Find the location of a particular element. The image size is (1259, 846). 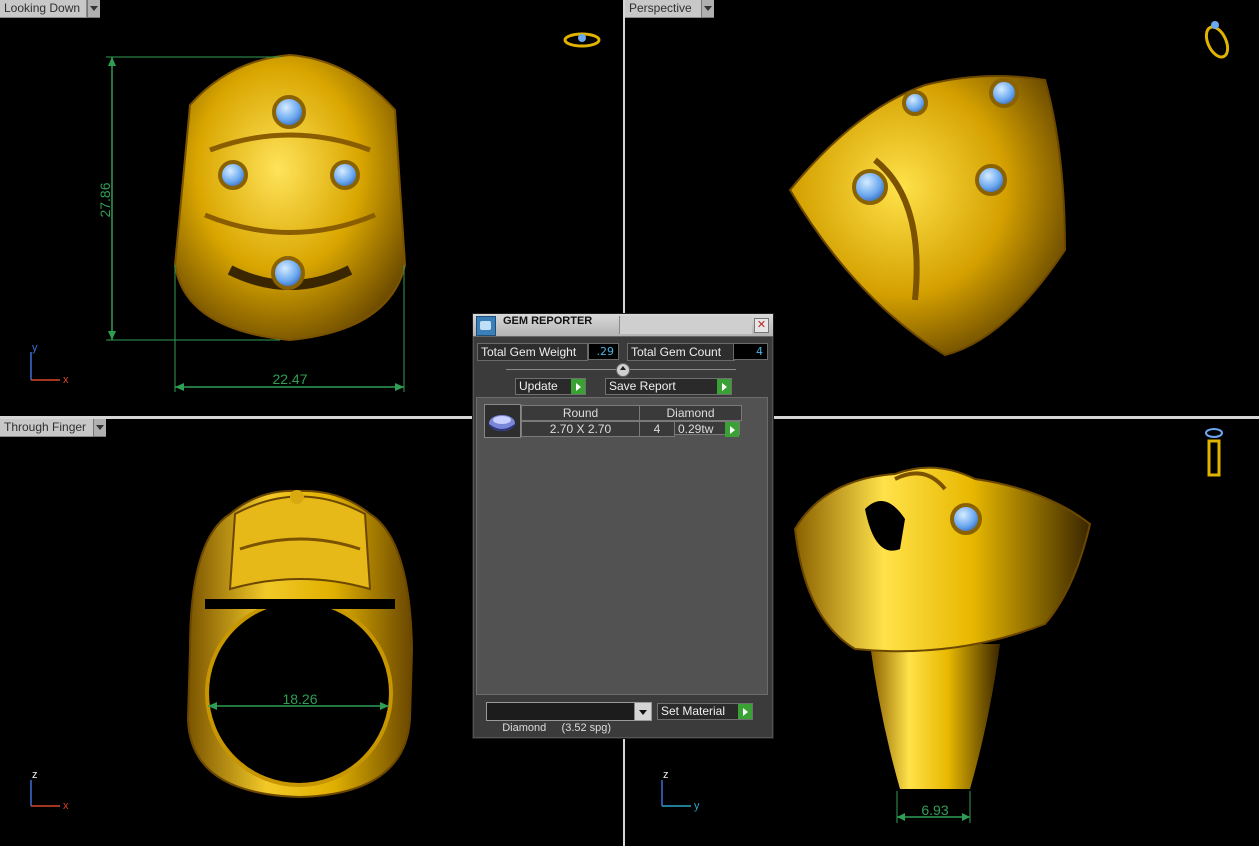

dim-shank-width-label: 6.93 is located at coordinates (934, 810).